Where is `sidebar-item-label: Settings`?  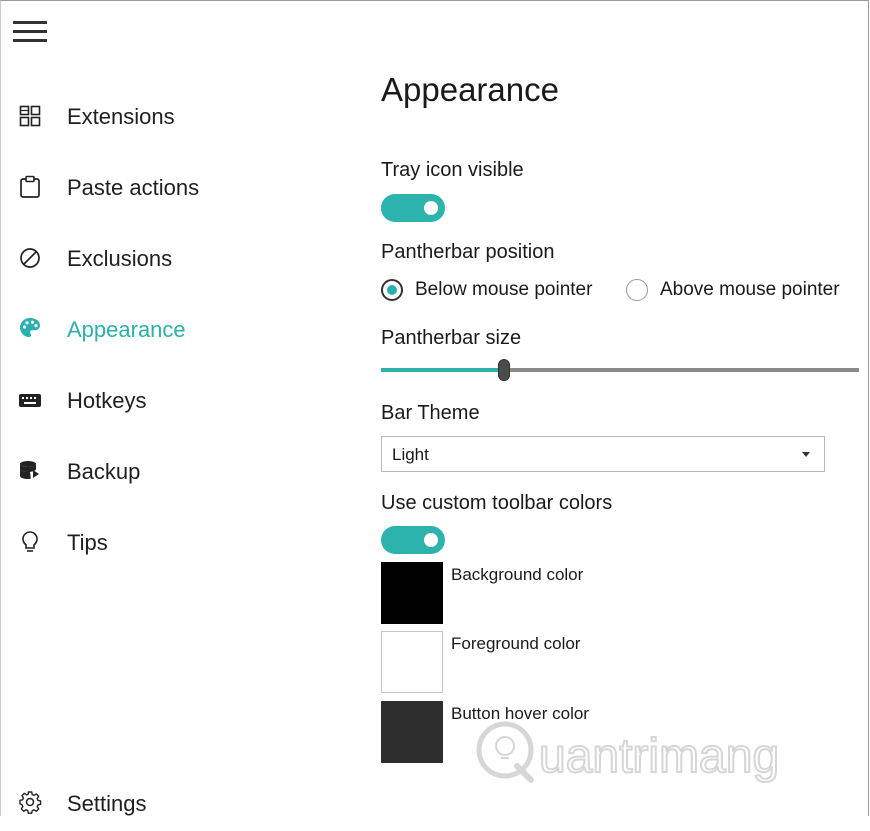
sidebar-item-label: Settings is located at coordinates (107, 803).